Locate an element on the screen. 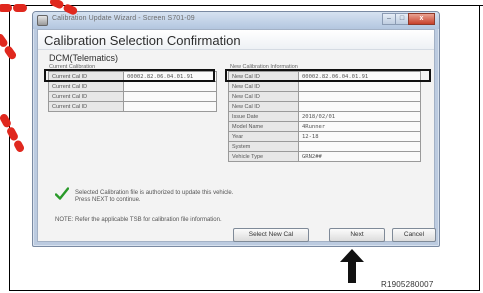  page-title: Calibration Selection Confirmation is located at coordinates (142, 40).